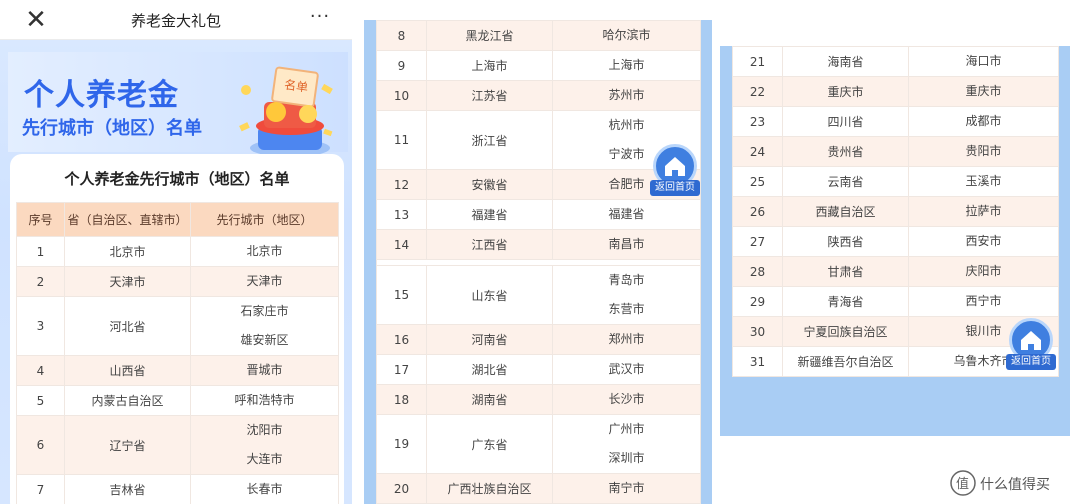  What do you see at coordinates (845, 121) in the screenshot?
I see `province-cell: 四川省` at bounding box center [845, 121].